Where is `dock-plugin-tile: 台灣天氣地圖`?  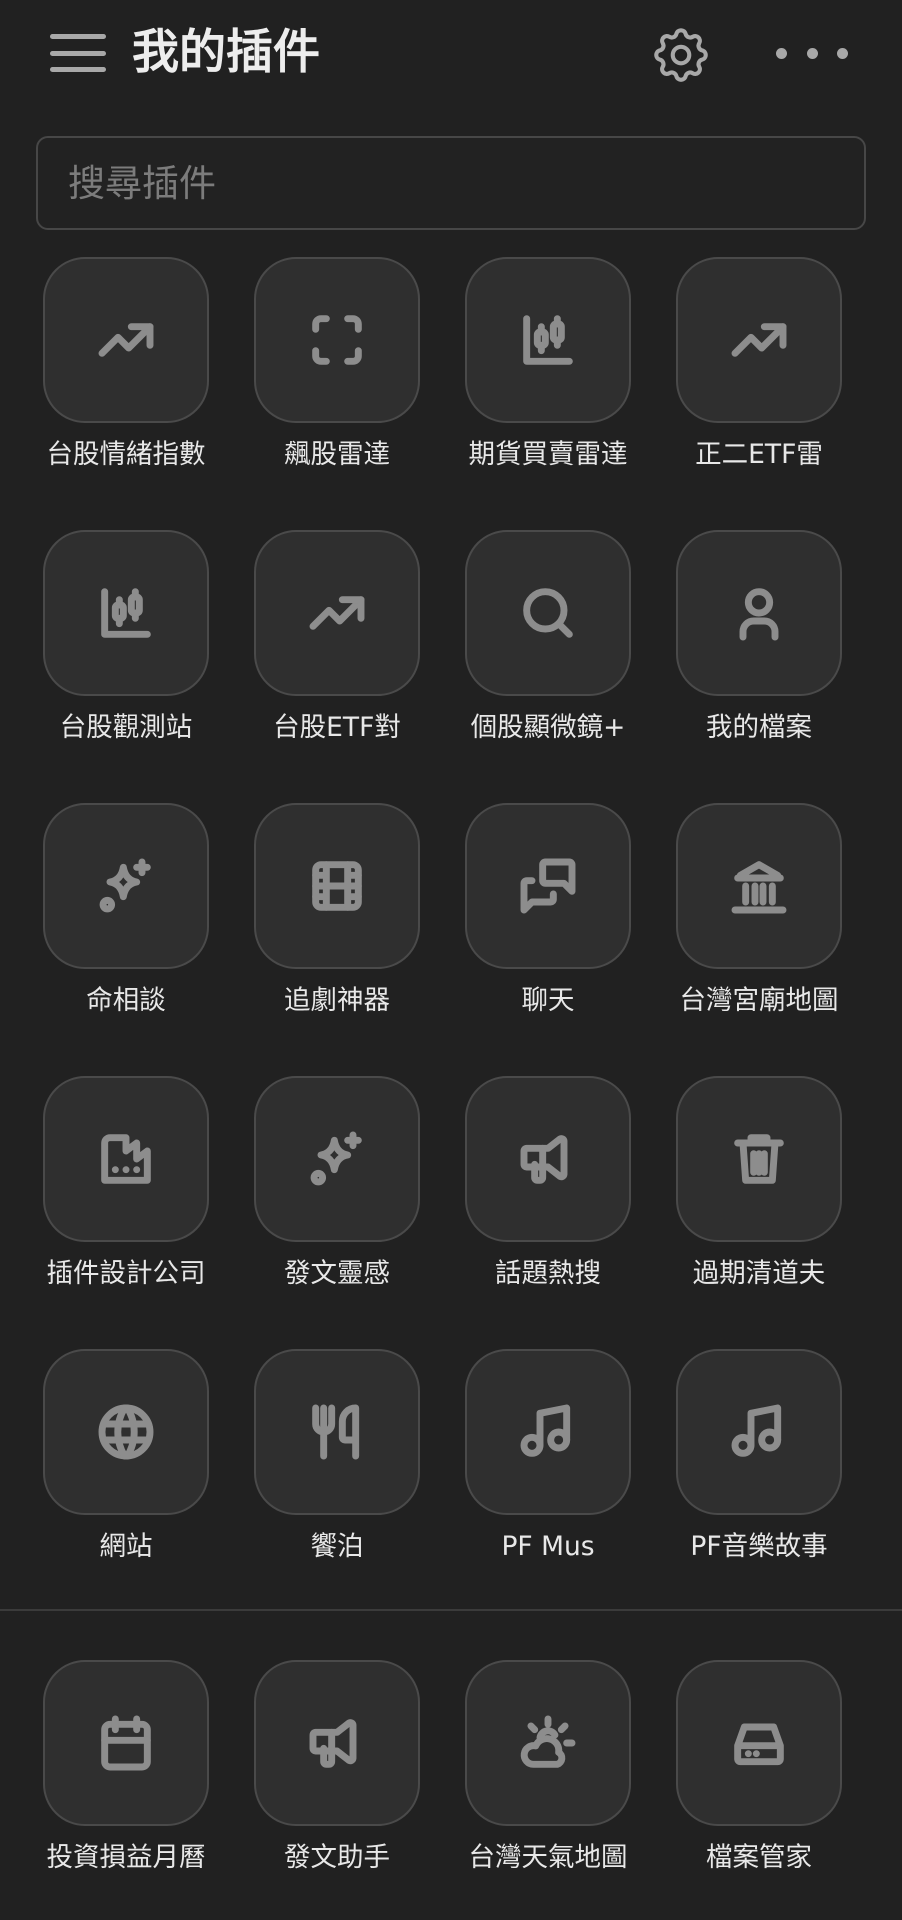 dock-plugin-tile: 台灣天氣地圖 is located at coordinates (552, 1780).